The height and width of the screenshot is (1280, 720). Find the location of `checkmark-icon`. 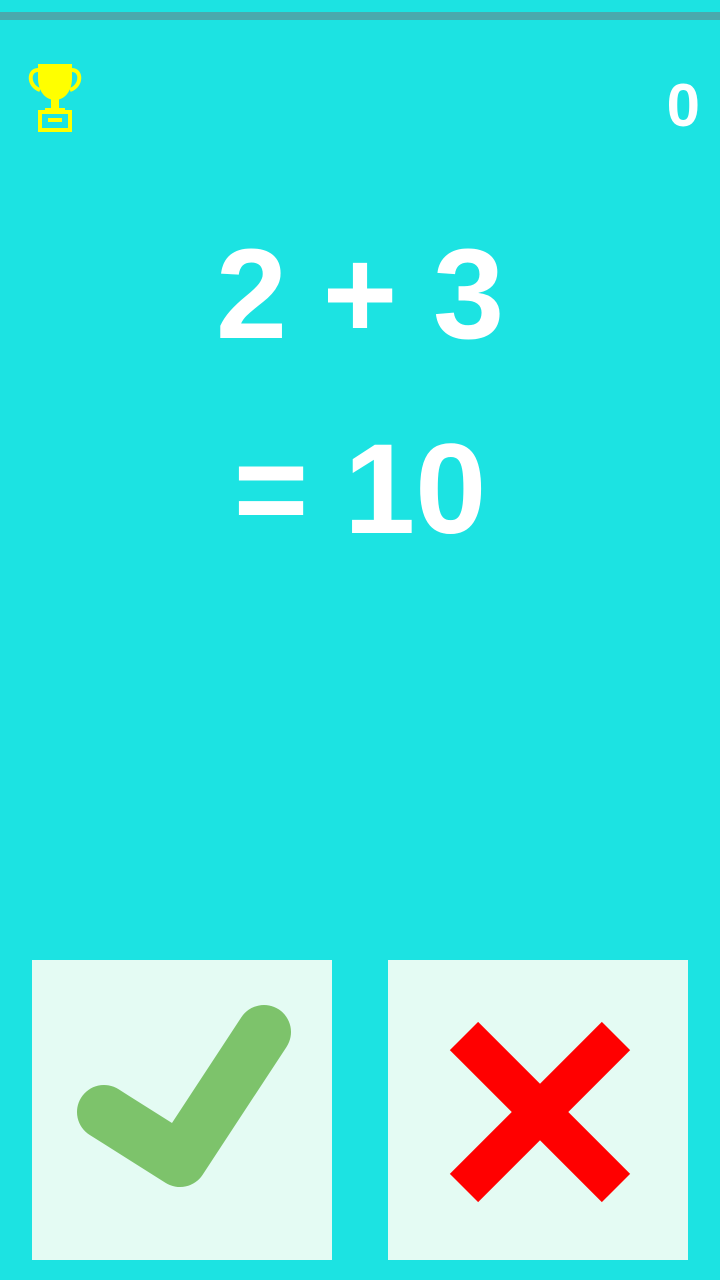

checkmark-icon is located at coordinates (184, 1096).